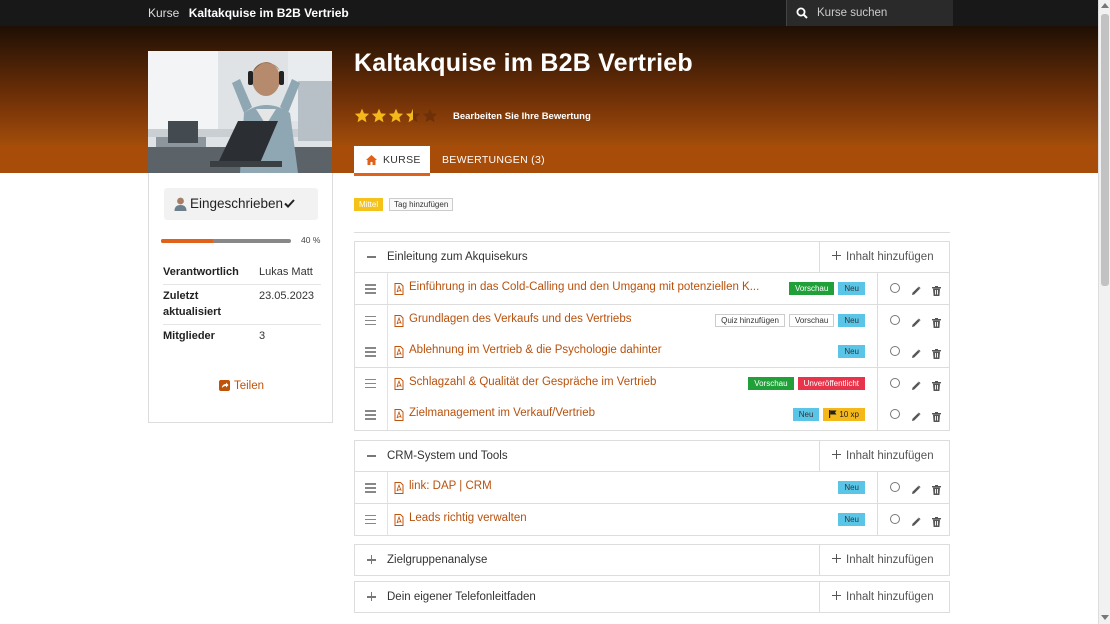  Describe the element at coordinates (450, 486) in the screenshot. I see `lesson-title-link: link: DAP | CRM` at that location.